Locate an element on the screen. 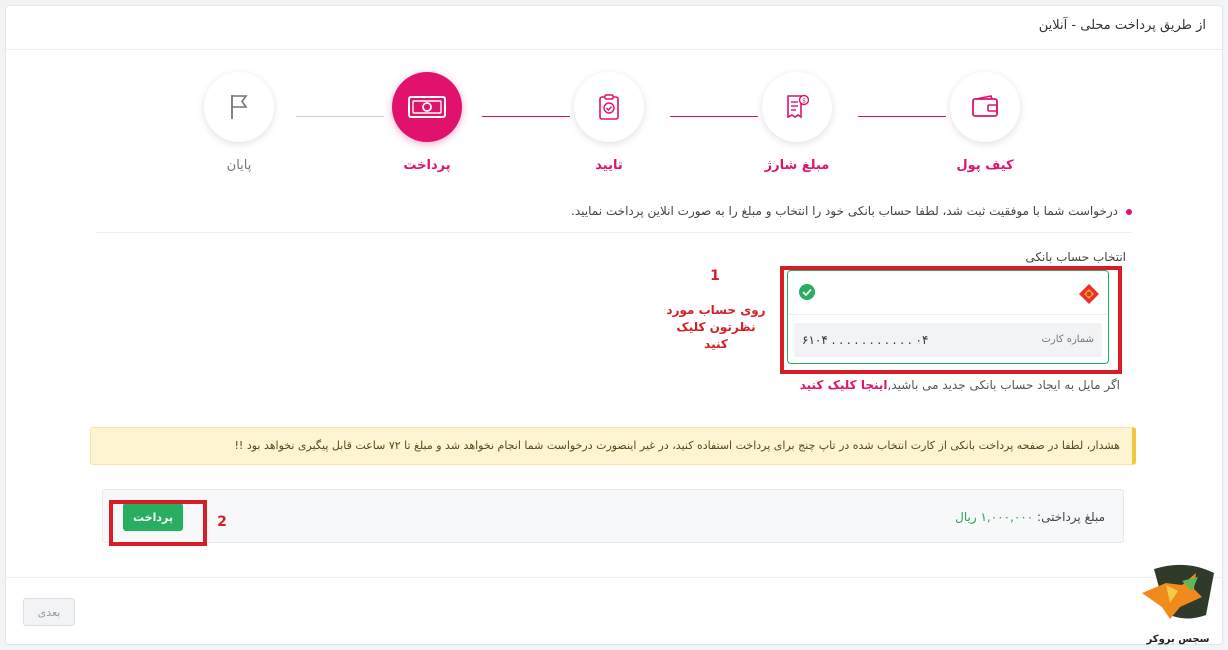 The height and width of the screenshot is (650, 1228). step-payment-circle is located at coordinates (427, 107).